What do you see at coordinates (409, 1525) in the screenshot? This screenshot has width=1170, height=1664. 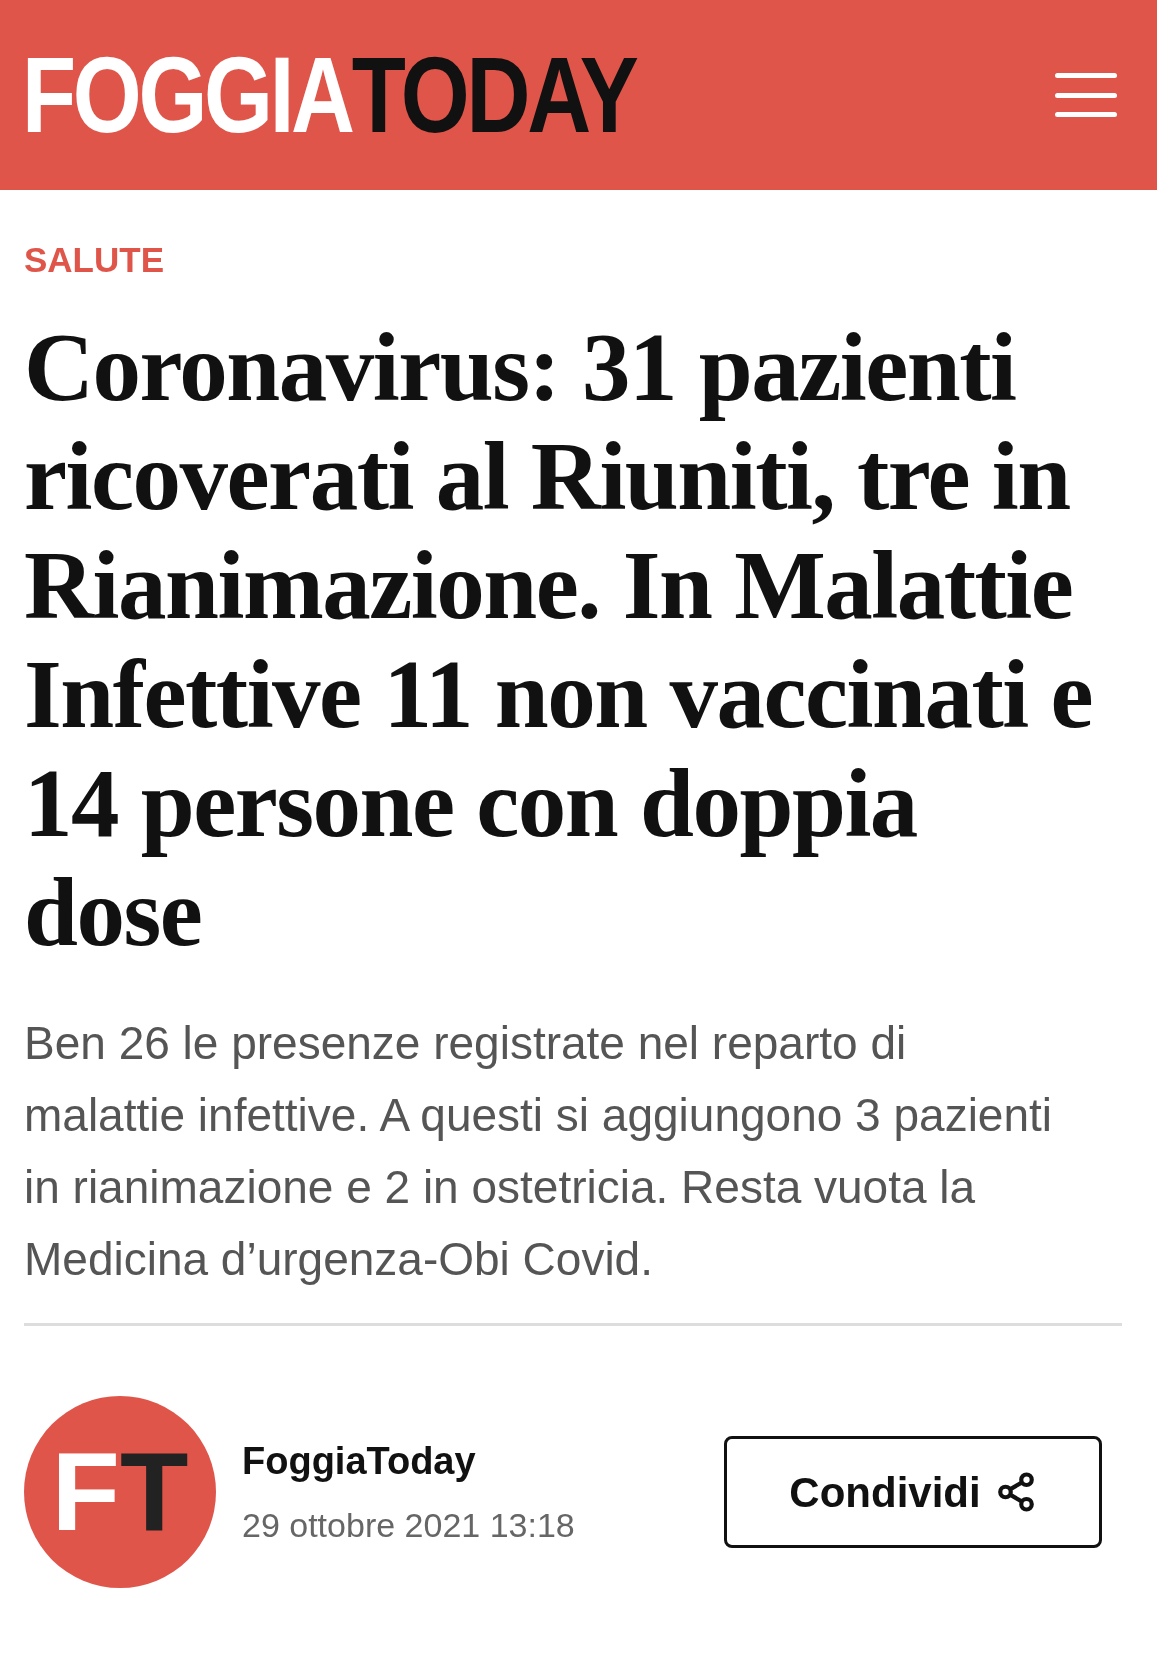 I see `publish-date: 29 ottobre 2021 13:18` at bounding box center [409, 1525].